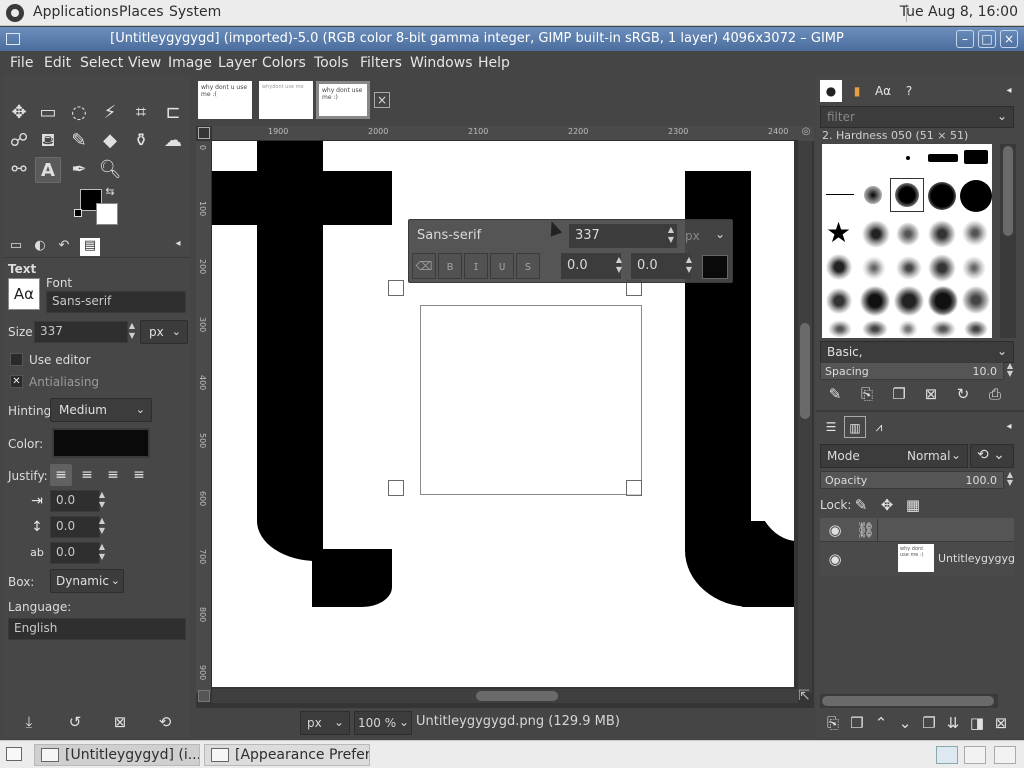  Describe the element at coordinates (101, 63) in the screenshot. I see `menu-select: Select` at that location.